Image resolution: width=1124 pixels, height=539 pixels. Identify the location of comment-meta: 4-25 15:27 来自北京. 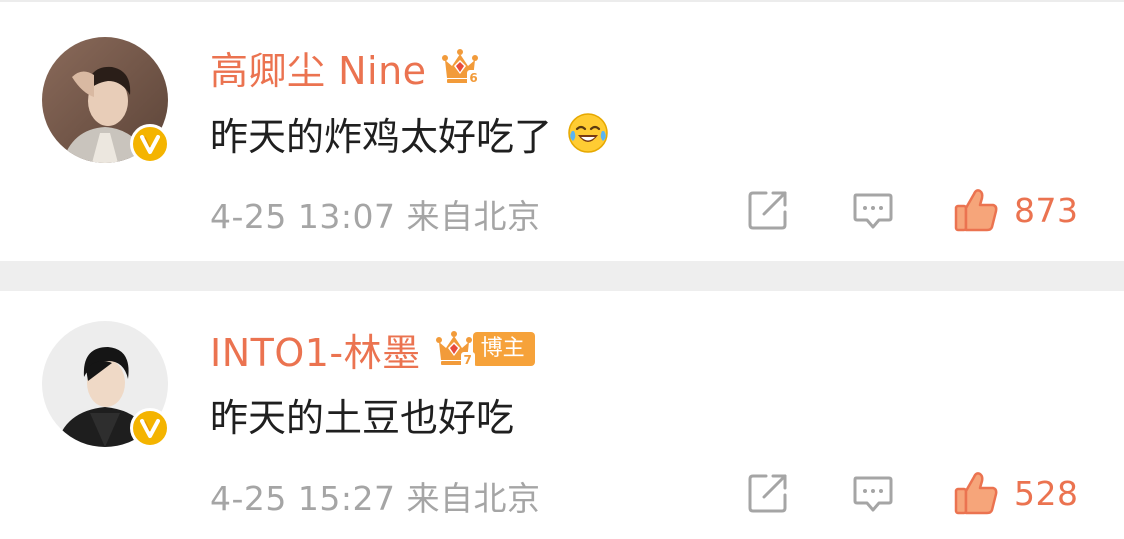
(375, 496).